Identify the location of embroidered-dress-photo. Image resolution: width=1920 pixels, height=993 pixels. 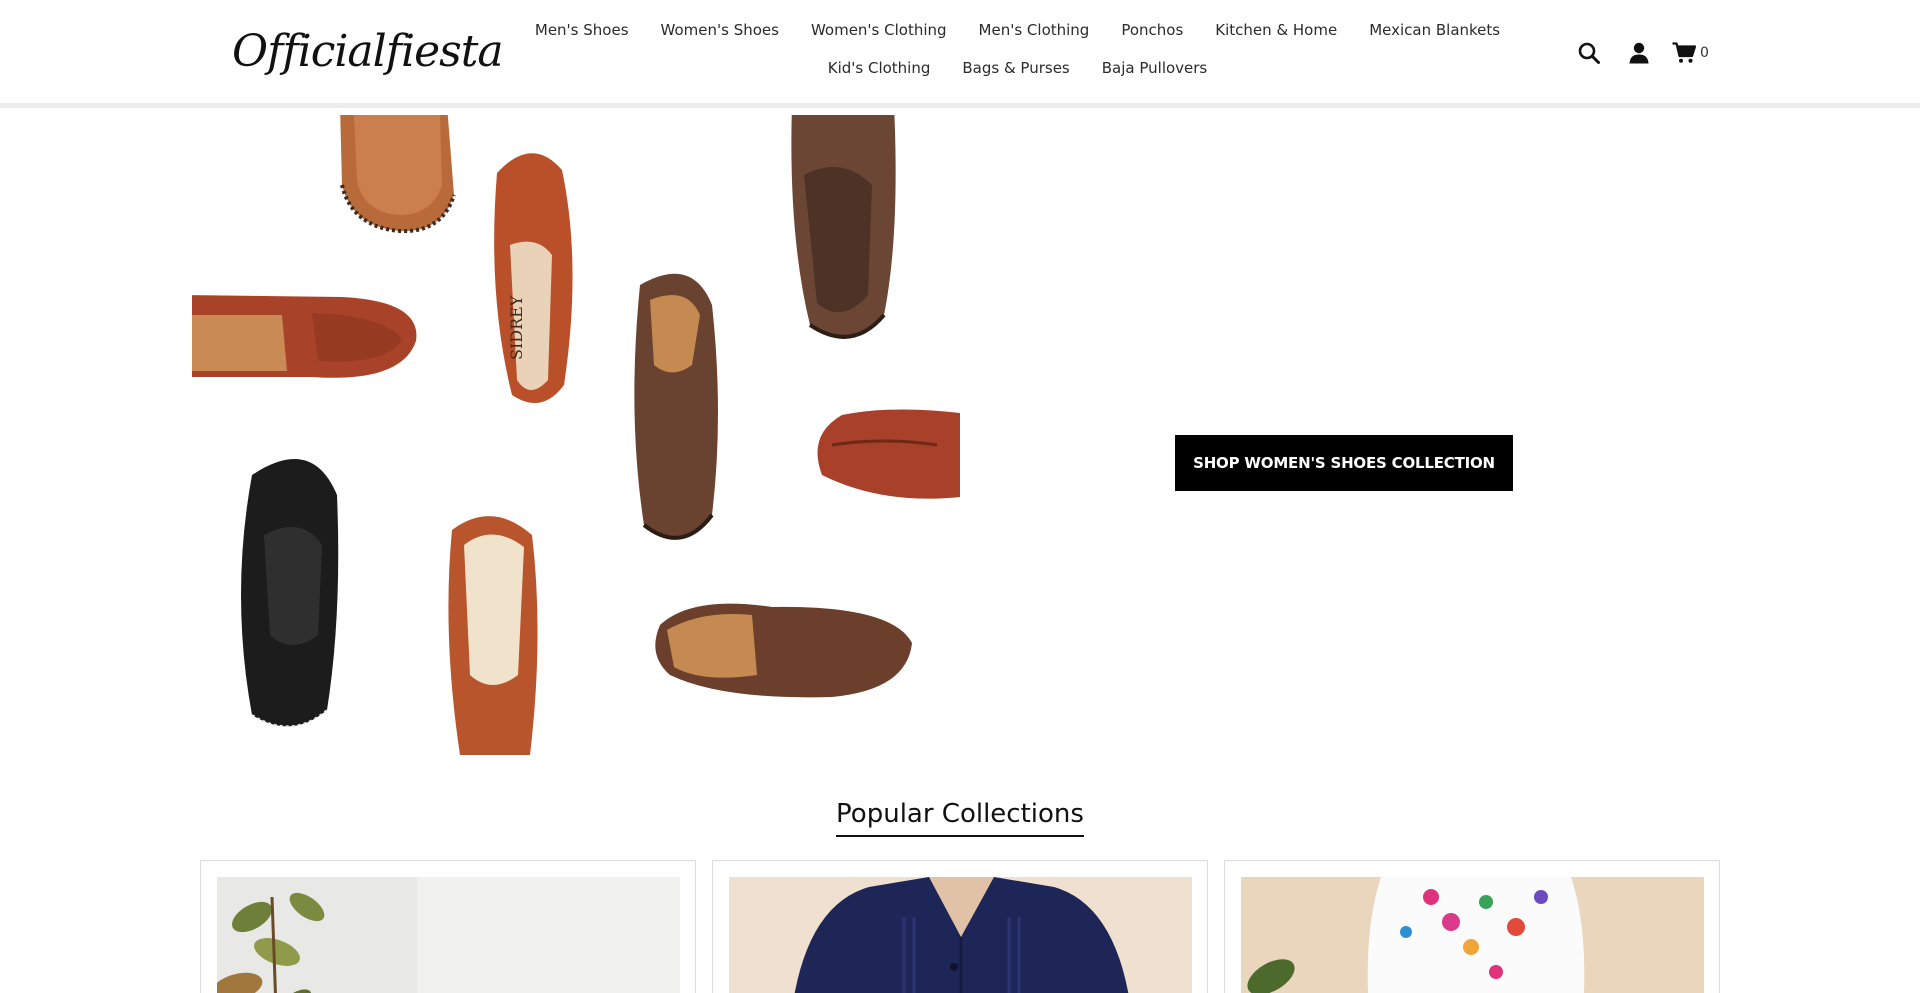
(1472, 935).